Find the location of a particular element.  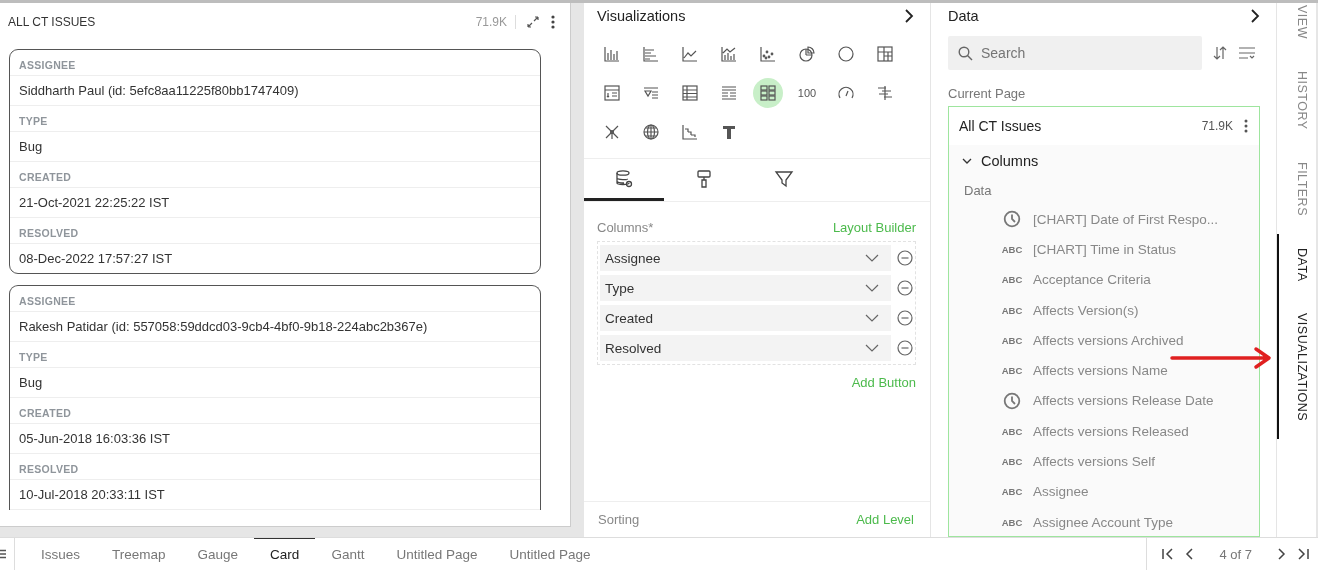

widget-title: ALL CT ISSUES is located at coordinates (52, 22).